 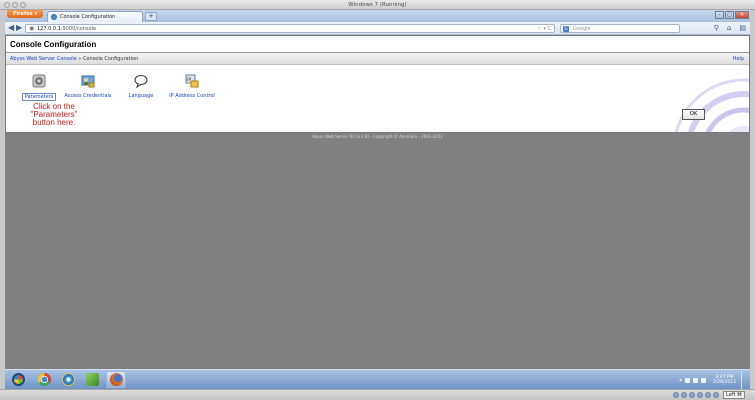 What do you see at coordinates (151, 16) in the screenshot?
I see `new-tab-button: +` at bounding box center [151, 16].